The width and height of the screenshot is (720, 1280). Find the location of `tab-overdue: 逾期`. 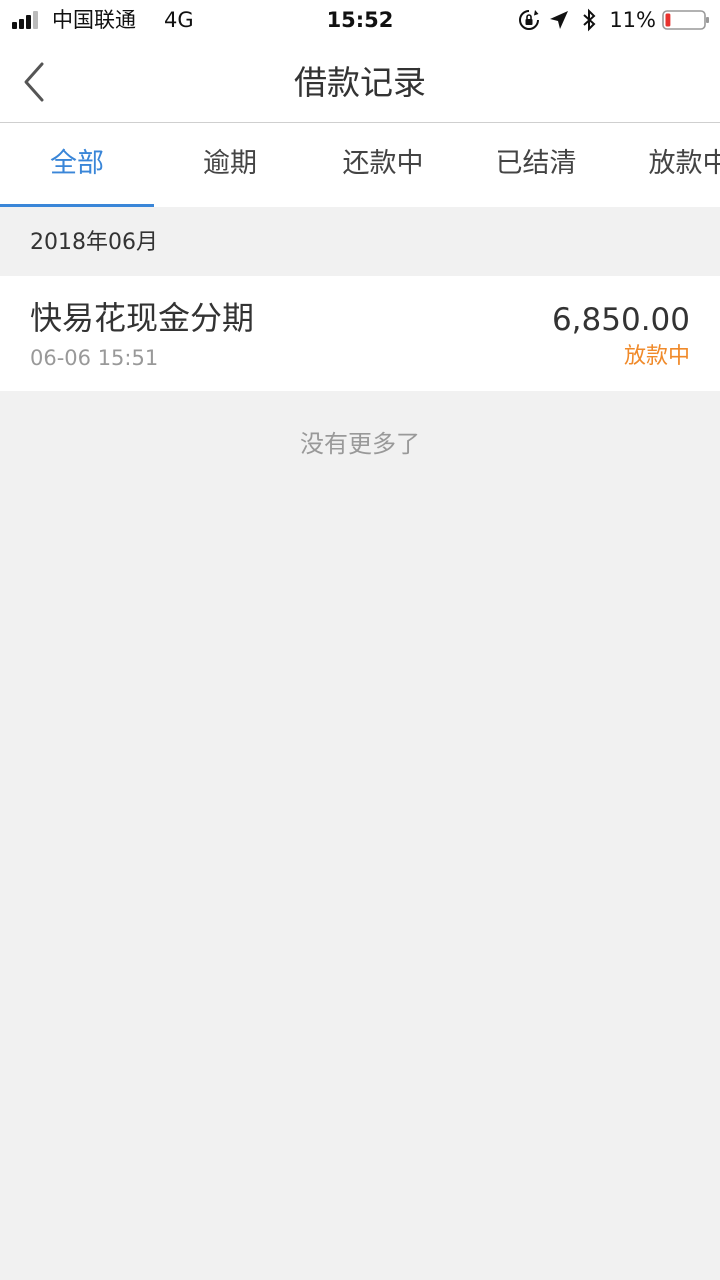

tab-overdue: 逾期 is located at coordinates (230, 165).